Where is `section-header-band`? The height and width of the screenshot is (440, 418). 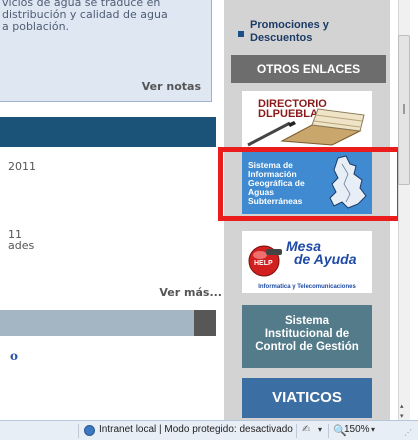
section-header-band is located at coordinates (108, 132).